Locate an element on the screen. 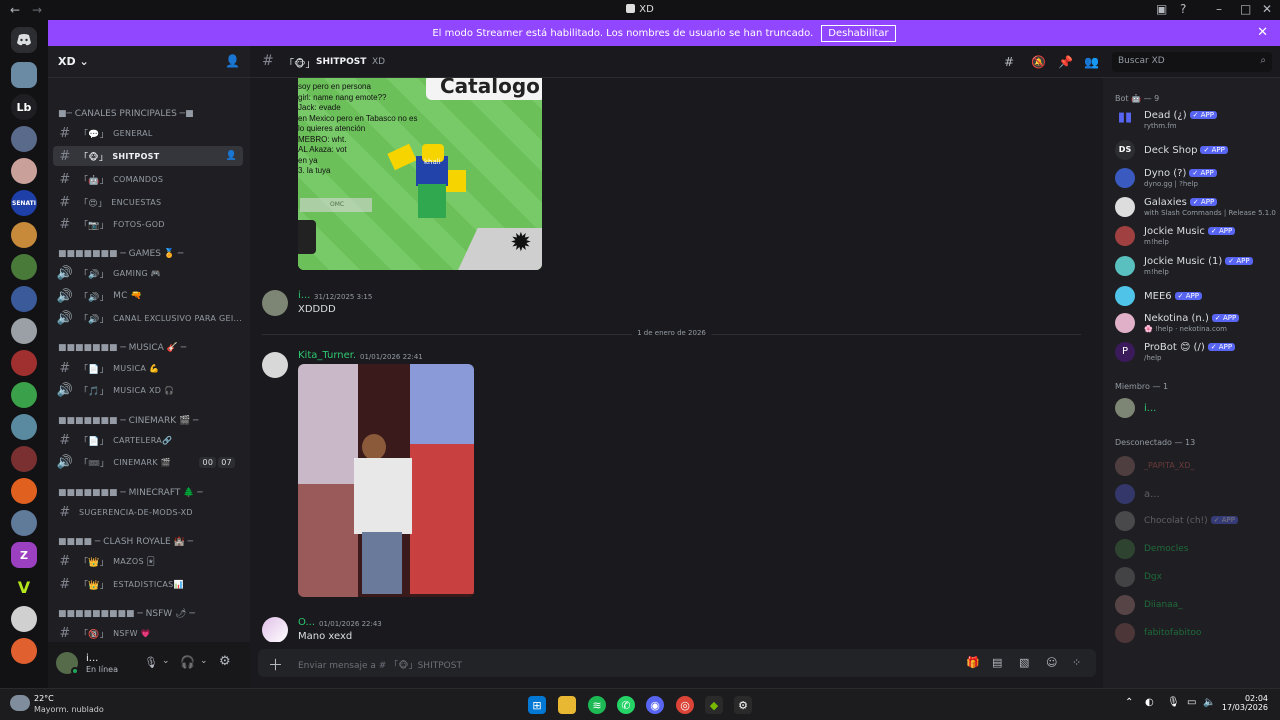  member-row: P ProBot 😊 (/) ✓ APP/help is located at coordinates (1195, 353).